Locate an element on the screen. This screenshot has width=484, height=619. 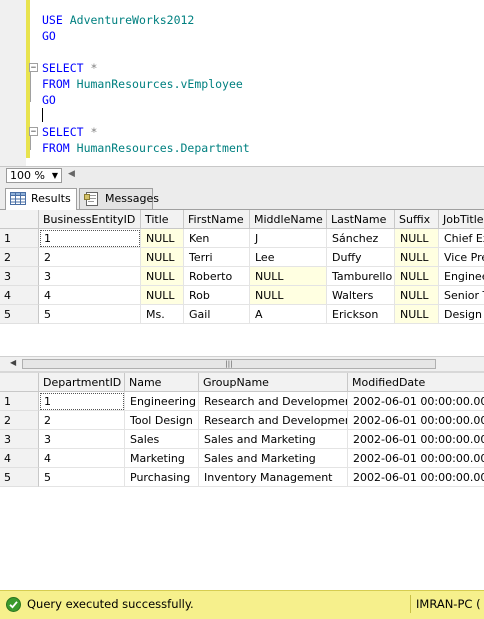
column-header: JobTitle is located at coordinates (461, 219).